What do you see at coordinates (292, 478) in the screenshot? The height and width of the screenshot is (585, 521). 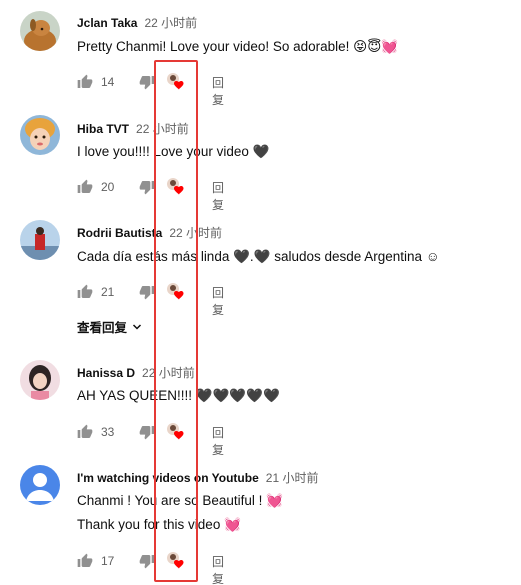 I see `comment-time: 21 小时前` at bounding box center [292, 478].